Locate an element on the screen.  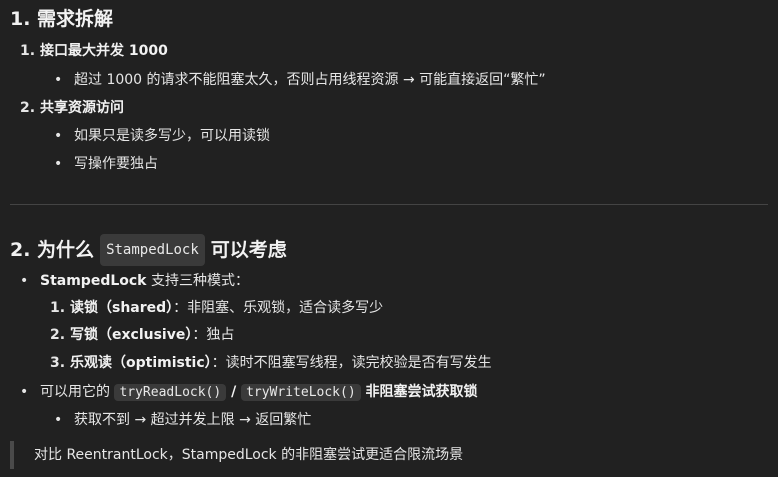
list-item: 2. 写锁（exclusive）：独占 is located at coordinates (142, 335).